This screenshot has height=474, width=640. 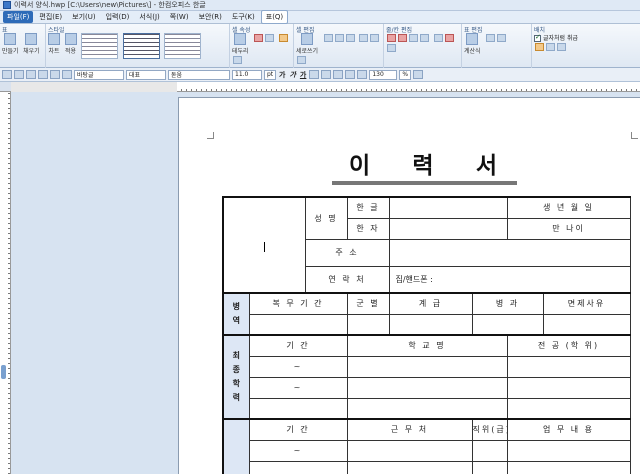 I want to click on open-icon, so click(x=19, y=74).